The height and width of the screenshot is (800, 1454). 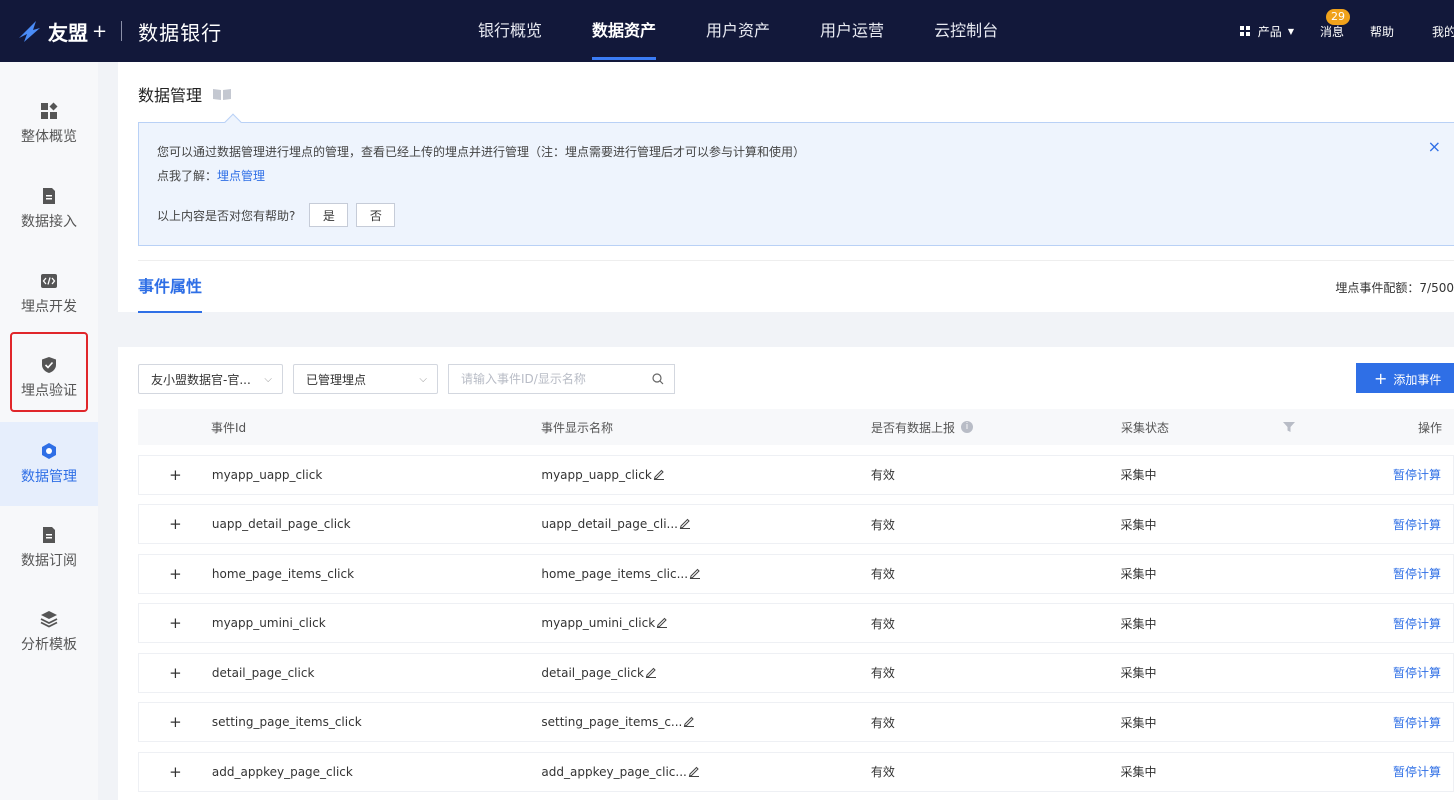 What do you see at coordinates (966, 31) in the screenshot?
I see `nav-cloud-console: 云控制台` at bounding box center [966, 31].